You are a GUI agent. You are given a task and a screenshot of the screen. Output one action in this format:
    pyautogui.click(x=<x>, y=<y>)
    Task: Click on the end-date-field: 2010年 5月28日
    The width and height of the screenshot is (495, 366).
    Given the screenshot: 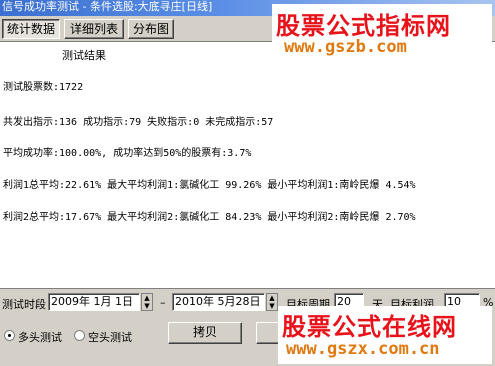 What is the action you would take?
    pyautogui.click(x=218, y=302)
    